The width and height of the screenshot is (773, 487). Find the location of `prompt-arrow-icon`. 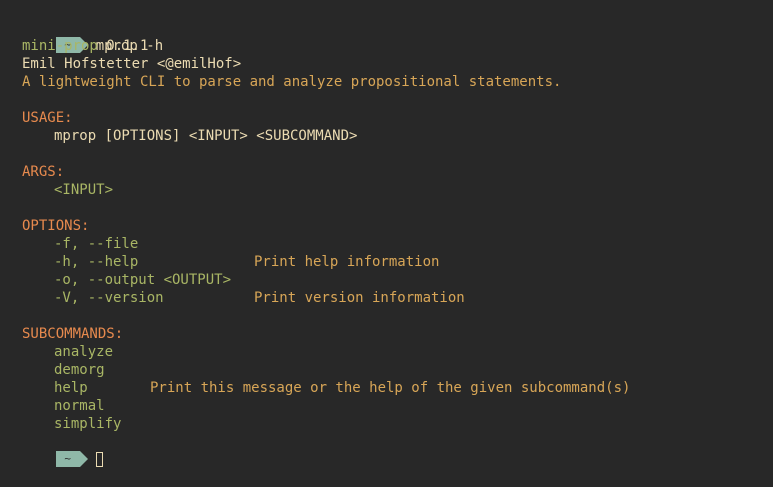

prompt-arrow-icon is located at coordinates (83, 459).